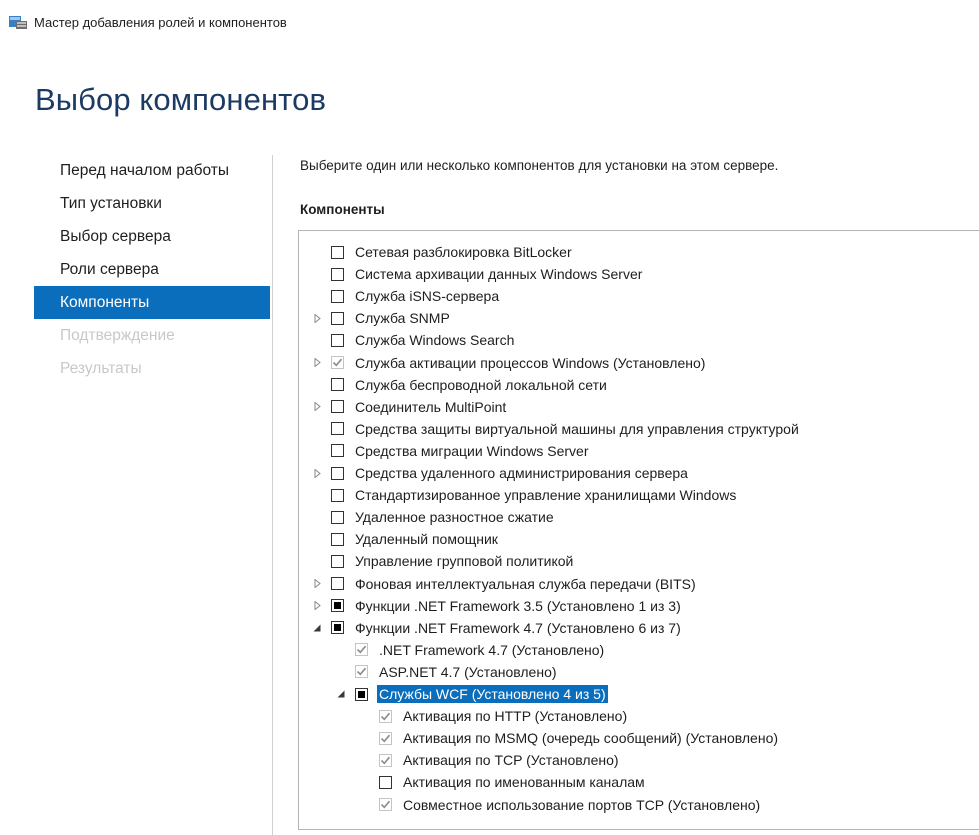 The height and width of the screenshot is (835, 979). I want to click on server-manager-wizard-icon, so click(18, 22).